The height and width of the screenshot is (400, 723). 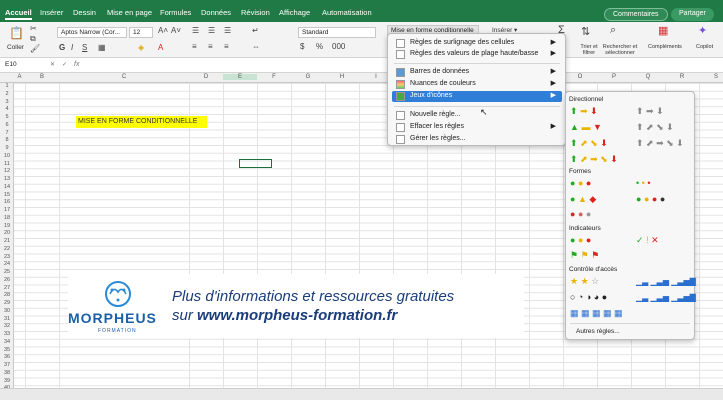 I want to click on comments-button: Commentaires, so click(x=636, y=14).